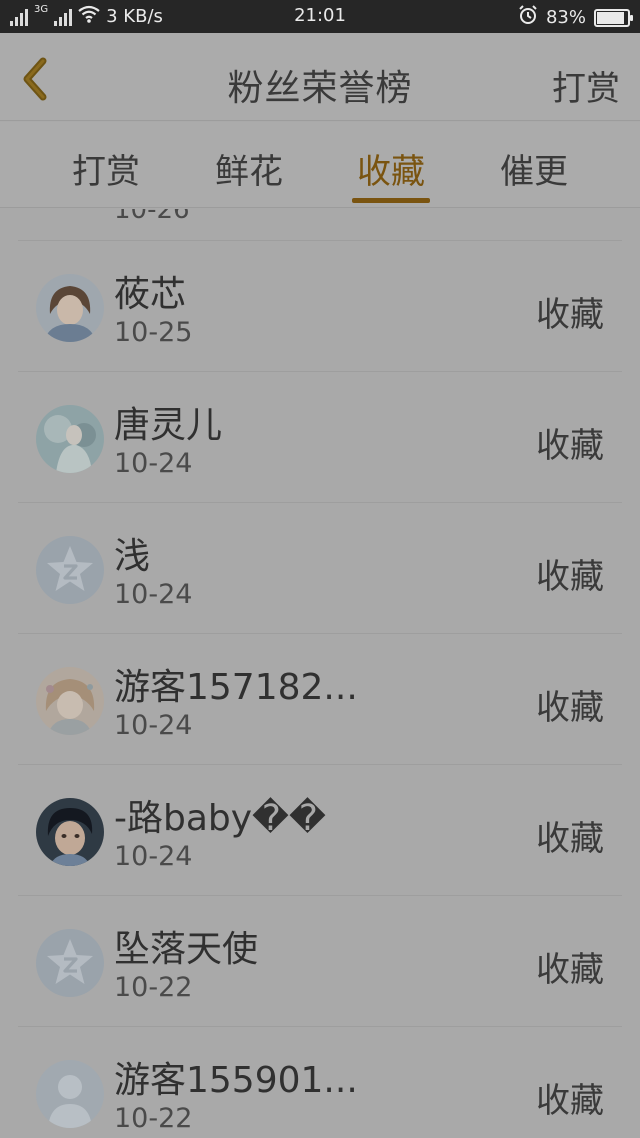 This screenshot has height=1138, width=640. What do you see at coordinates (150, 294) in the screenshot?
I see `item-name: 莜芯` at bounding box center [150, 294].